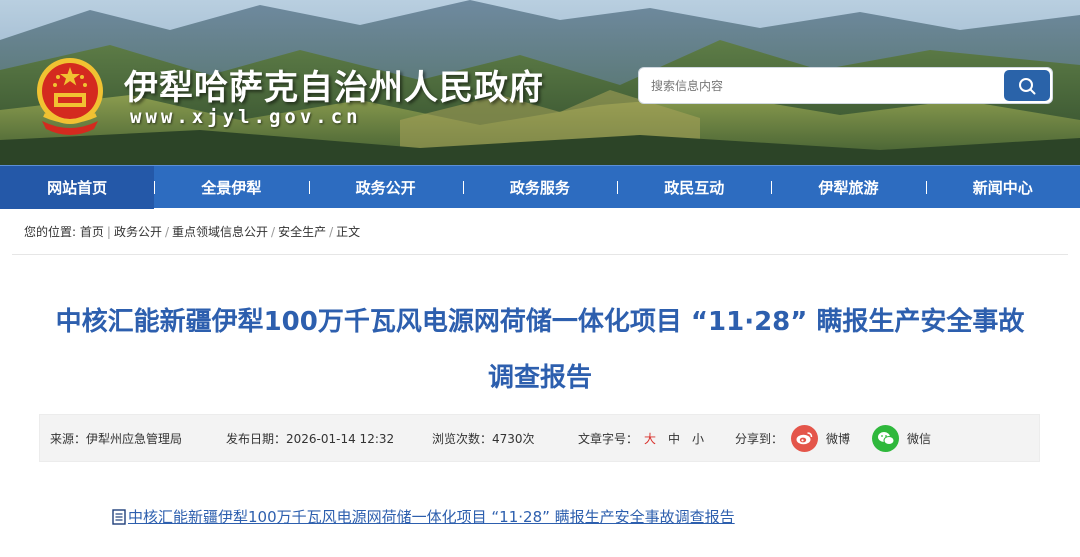  Describe the element at coordinates (848, 187) in the screenshot. I see `nav-item-tourism: 伊犁旅游` at that location.